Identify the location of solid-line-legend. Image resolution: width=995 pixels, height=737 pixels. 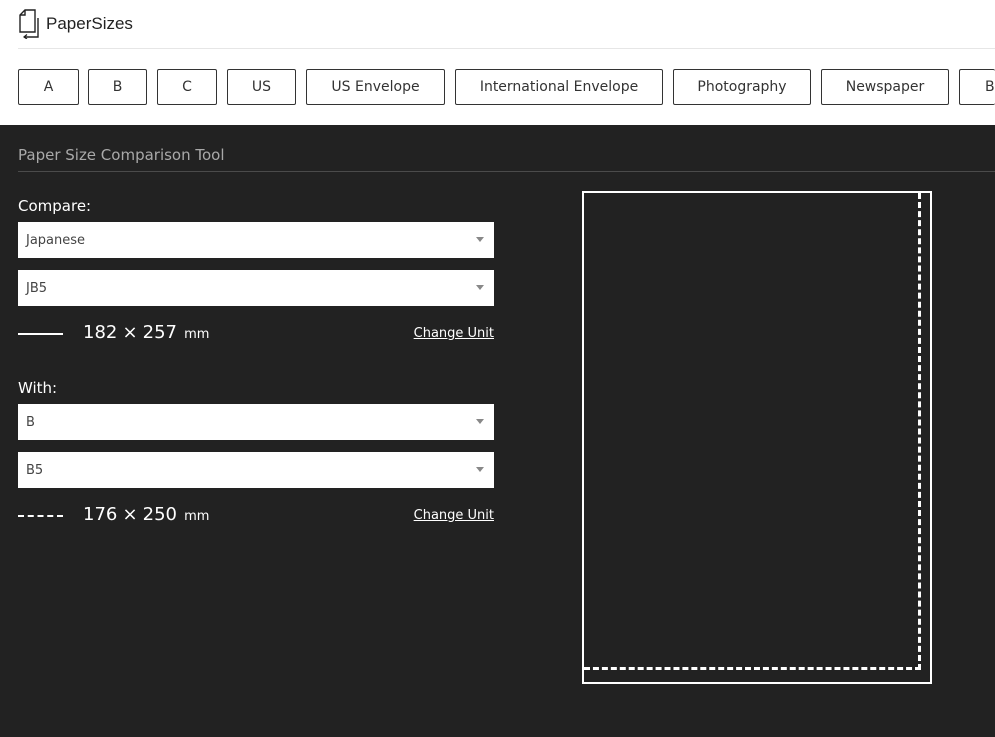
(40, 334).